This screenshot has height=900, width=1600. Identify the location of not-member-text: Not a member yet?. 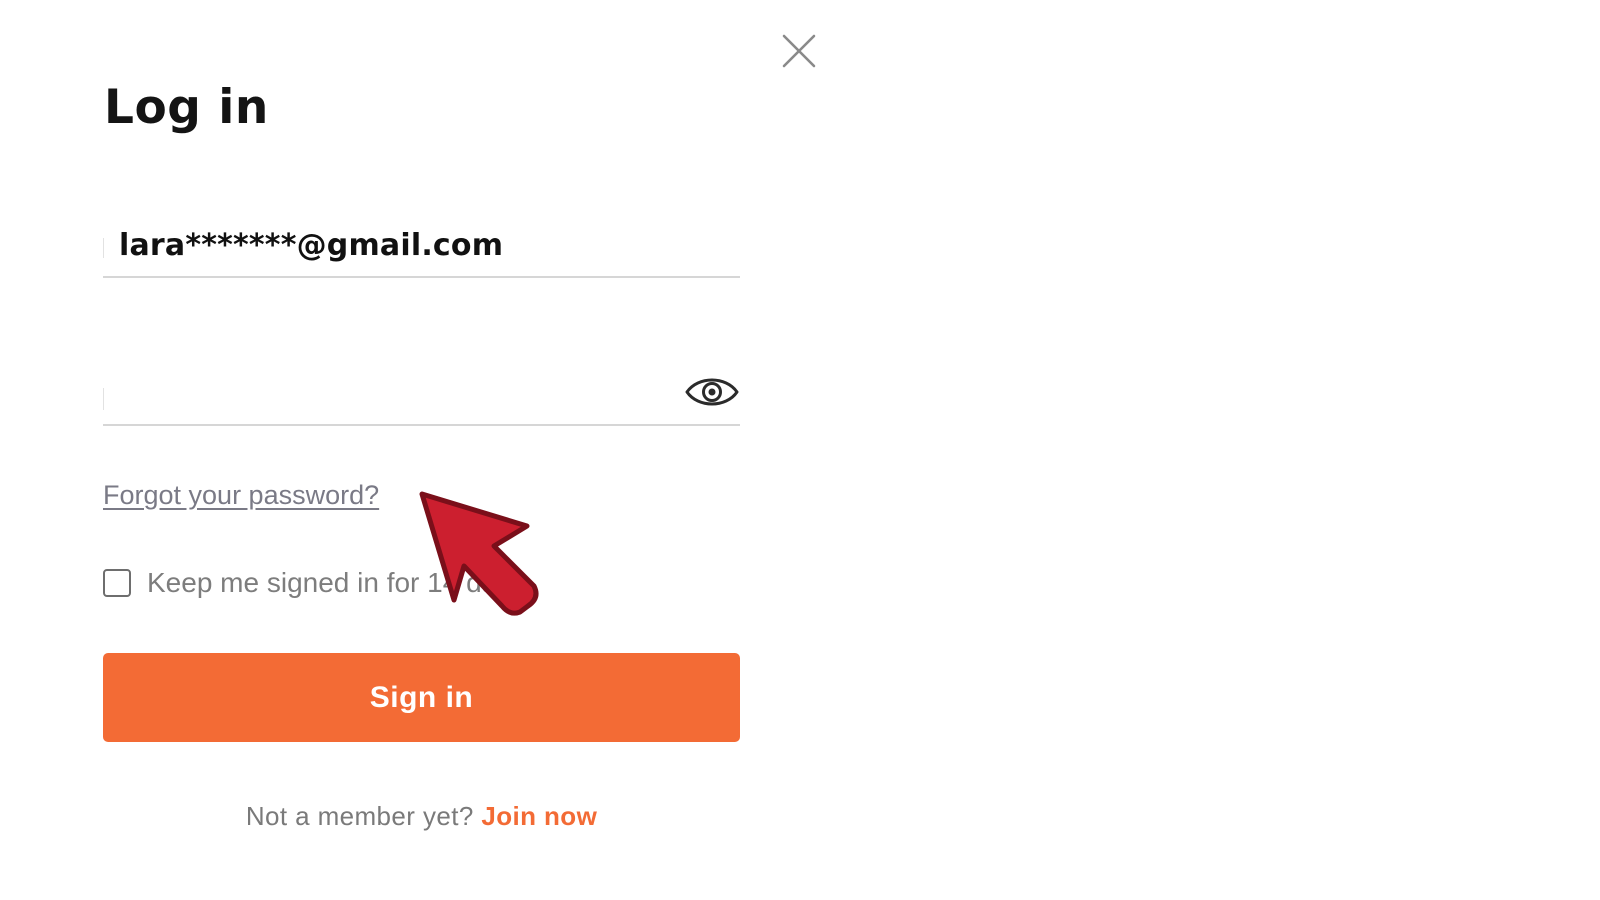
(359, 816).